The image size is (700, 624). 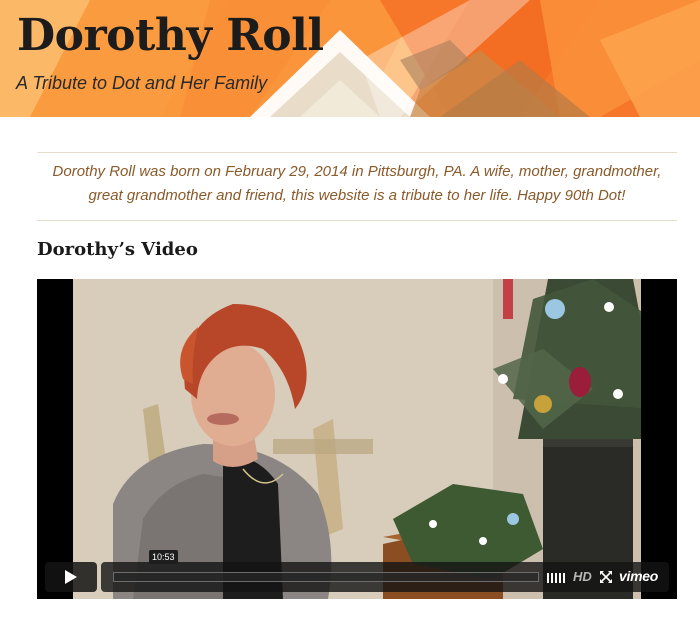 I want to click on site-tagline: A Tribute to Dot and Her Family, so click(x=142, y=83).